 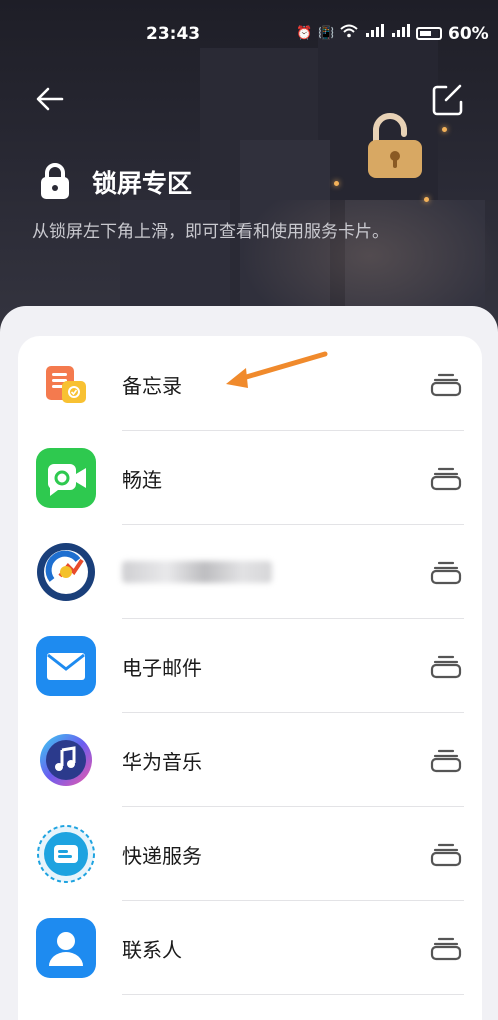 I want to click on express-icon, so click(x=66, y=854).